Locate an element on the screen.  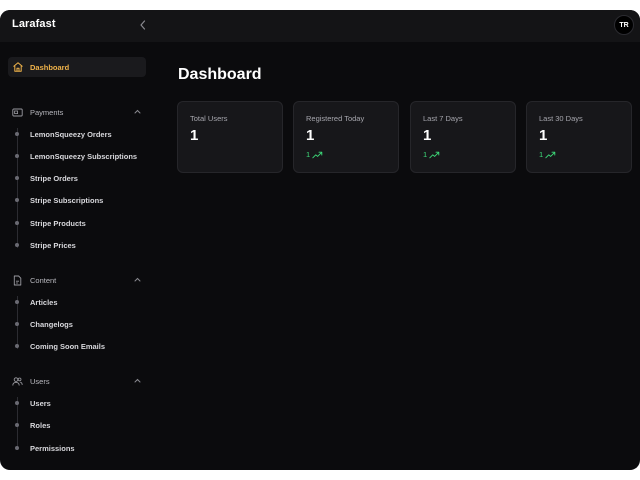
stat-card-registered-today: Registered Today 1 1 is located at coordinates (346, 137).